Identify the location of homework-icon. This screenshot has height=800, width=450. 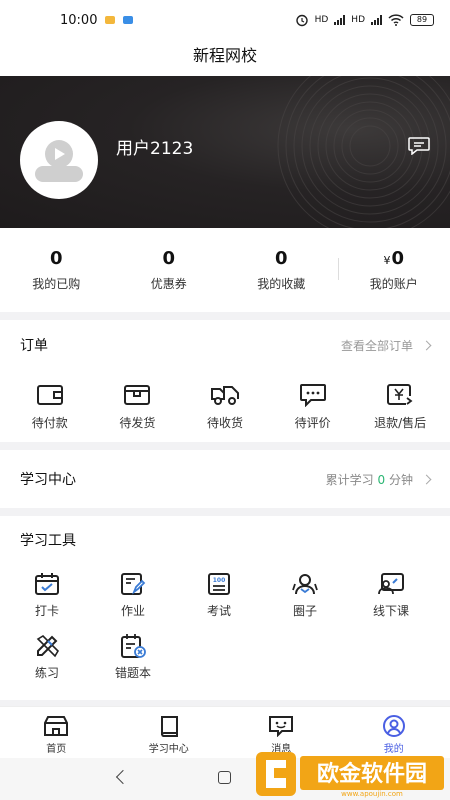
(133, 584).